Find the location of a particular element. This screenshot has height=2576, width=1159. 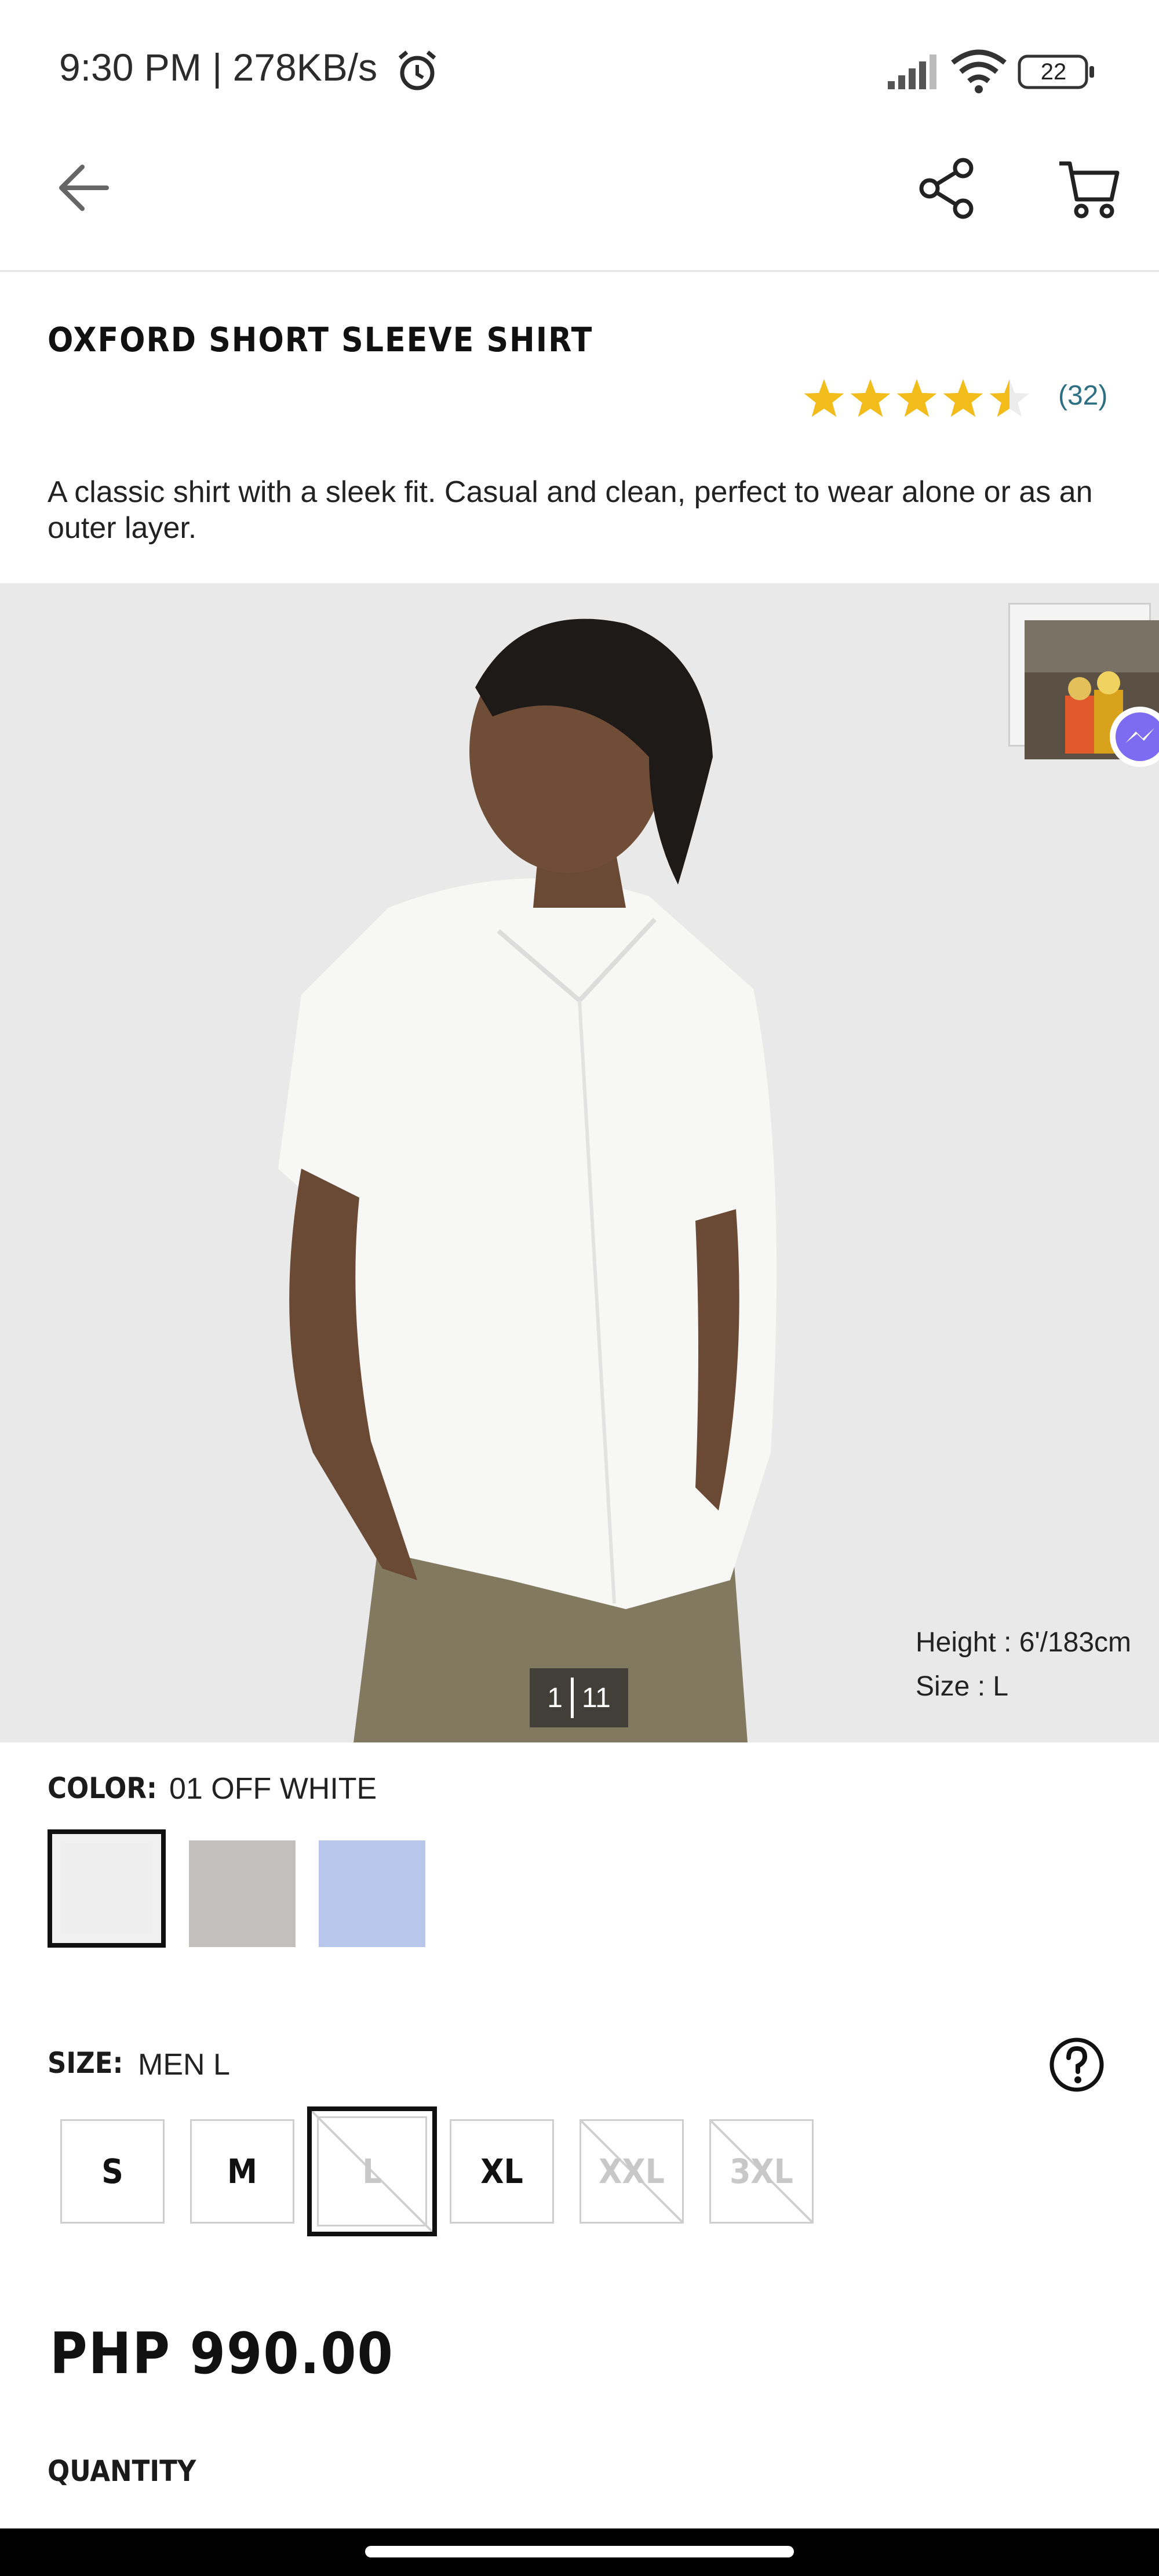

size-option-m: M is located at coordinates (242, 2171).